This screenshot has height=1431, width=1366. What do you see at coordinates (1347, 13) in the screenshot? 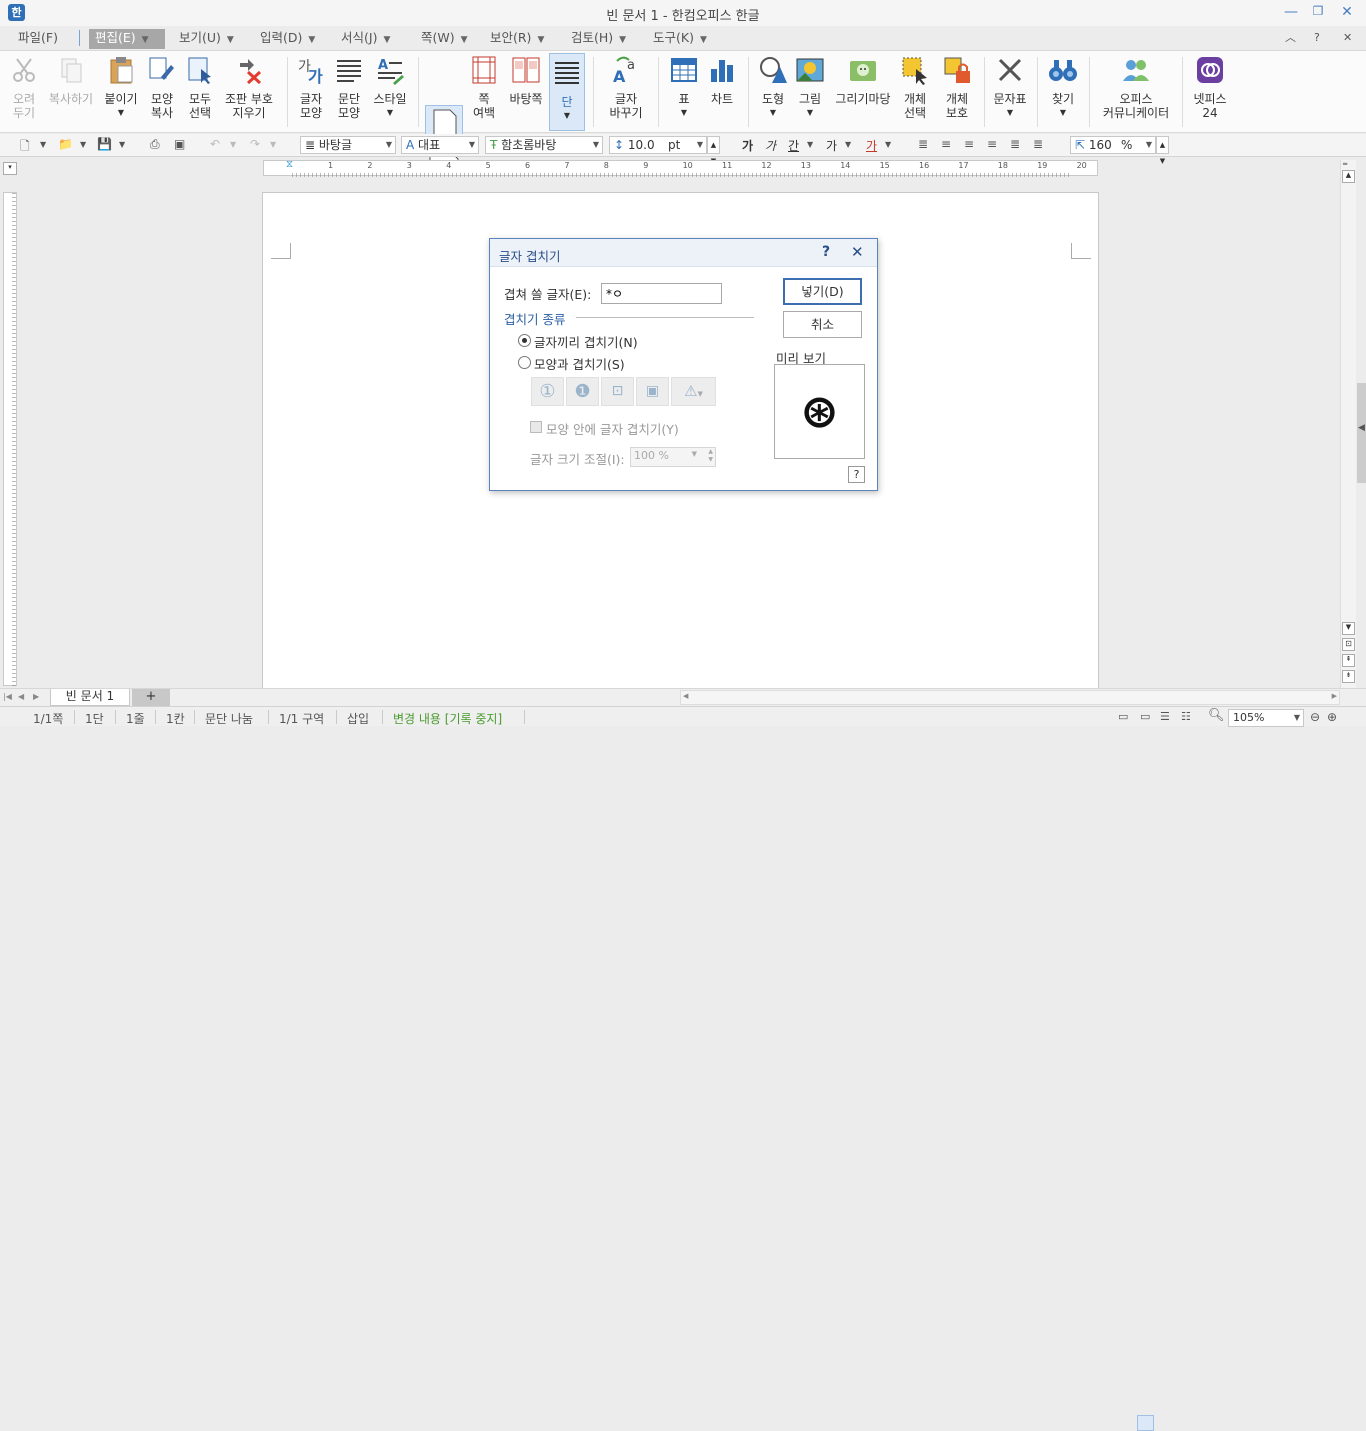
I see `close-icon: ✕` at bounding box center [1347, 13].